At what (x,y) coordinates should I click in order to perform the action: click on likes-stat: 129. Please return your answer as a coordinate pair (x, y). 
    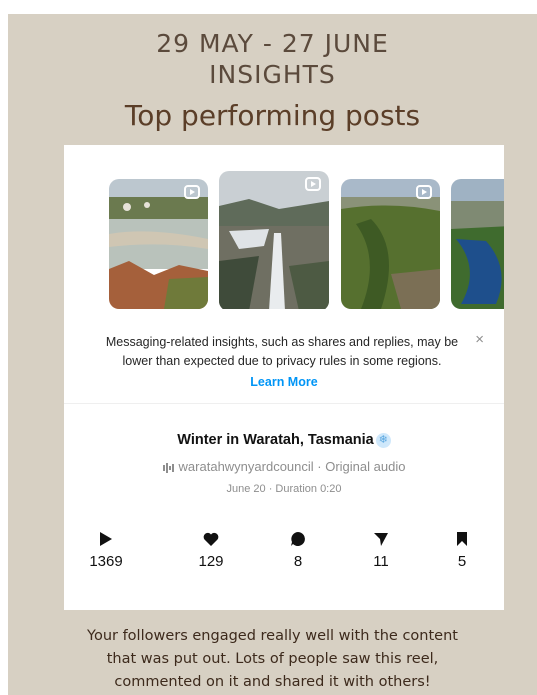
    Looking at the image, I should click on (211, 549).